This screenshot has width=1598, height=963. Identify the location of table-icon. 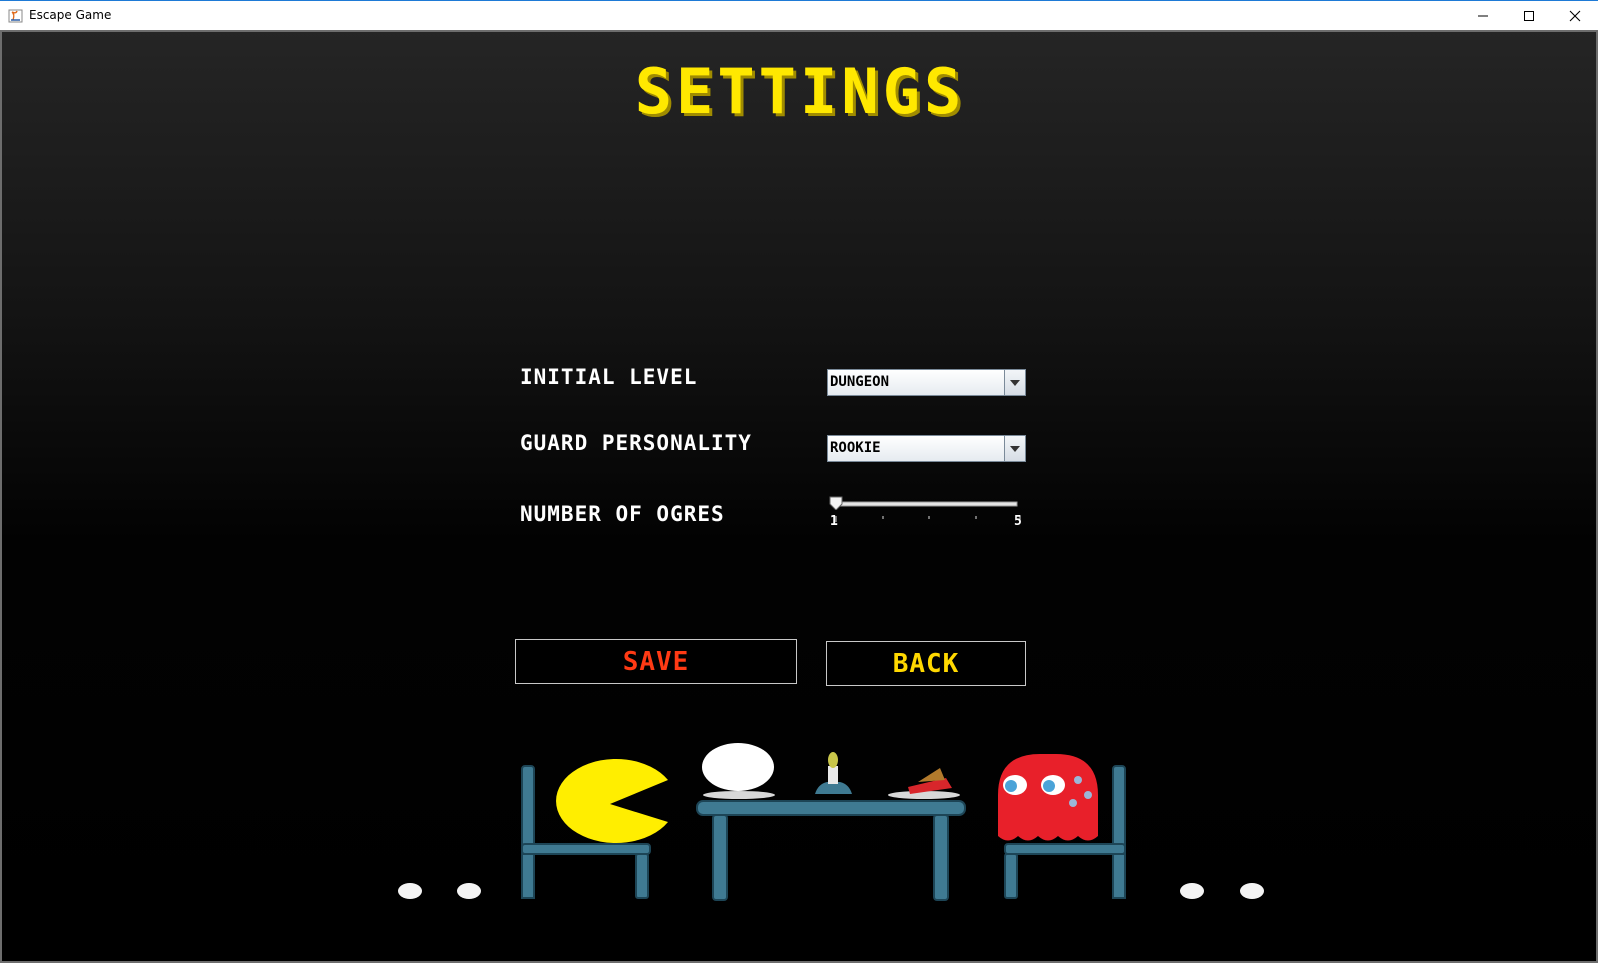
(831, 850).